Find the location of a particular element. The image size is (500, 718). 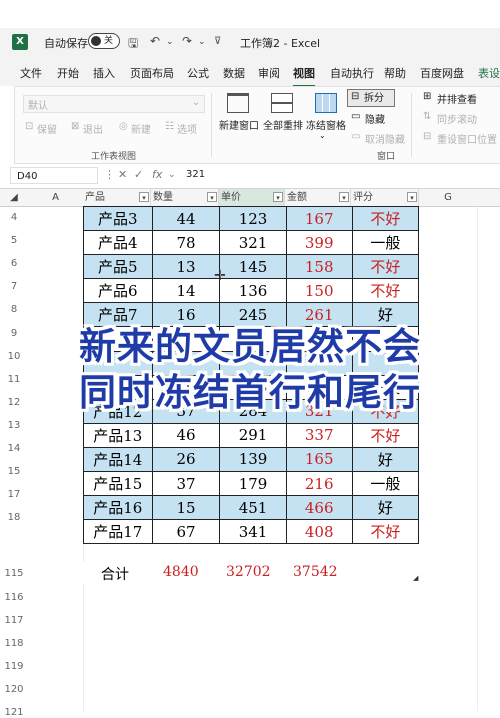

new-window-button: 新建窗口 is located at coordinates (239, 124).